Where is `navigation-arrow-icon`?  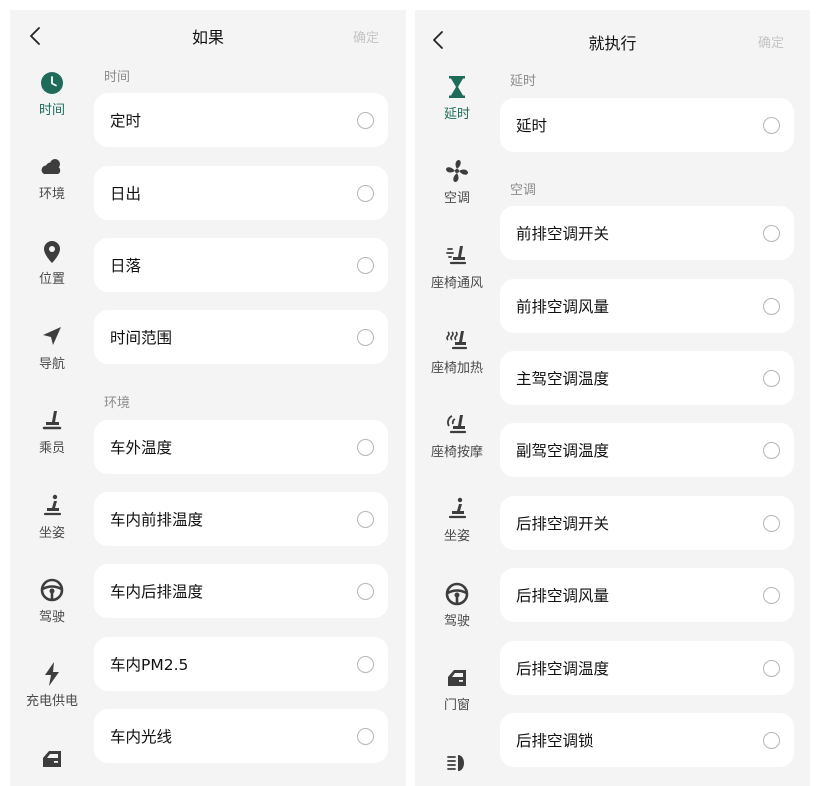
navigation-arrow-icon is located at coordinates (52, 336).